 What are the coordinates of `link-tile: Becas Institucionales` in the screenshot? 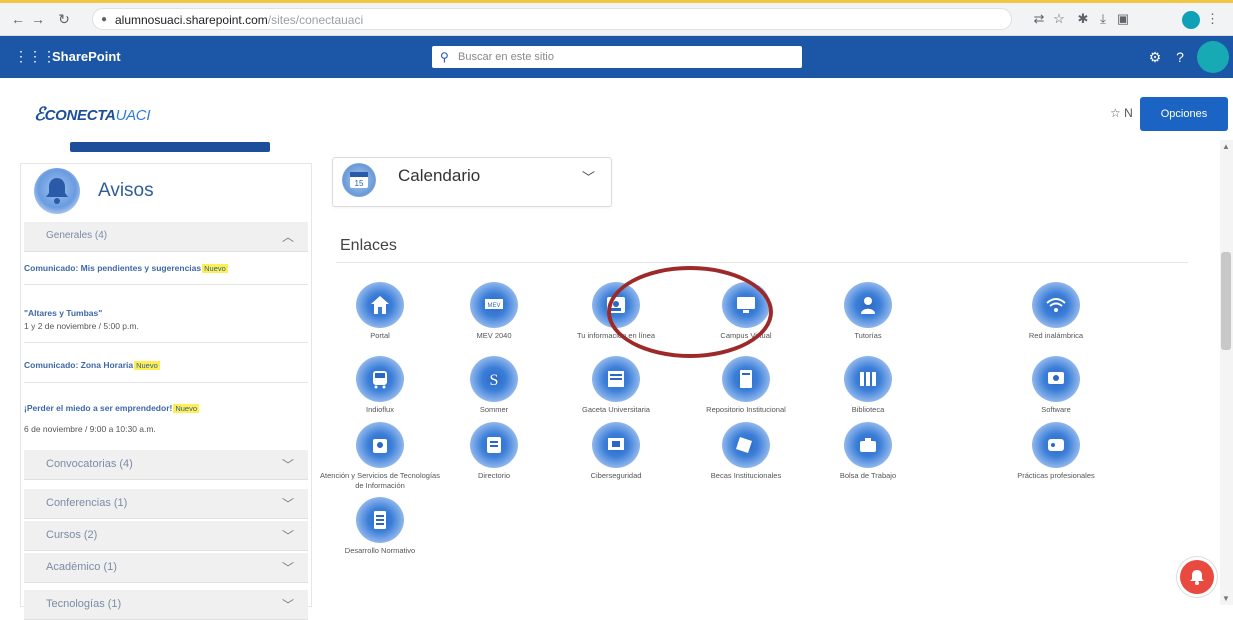 It's located at (746, 451).